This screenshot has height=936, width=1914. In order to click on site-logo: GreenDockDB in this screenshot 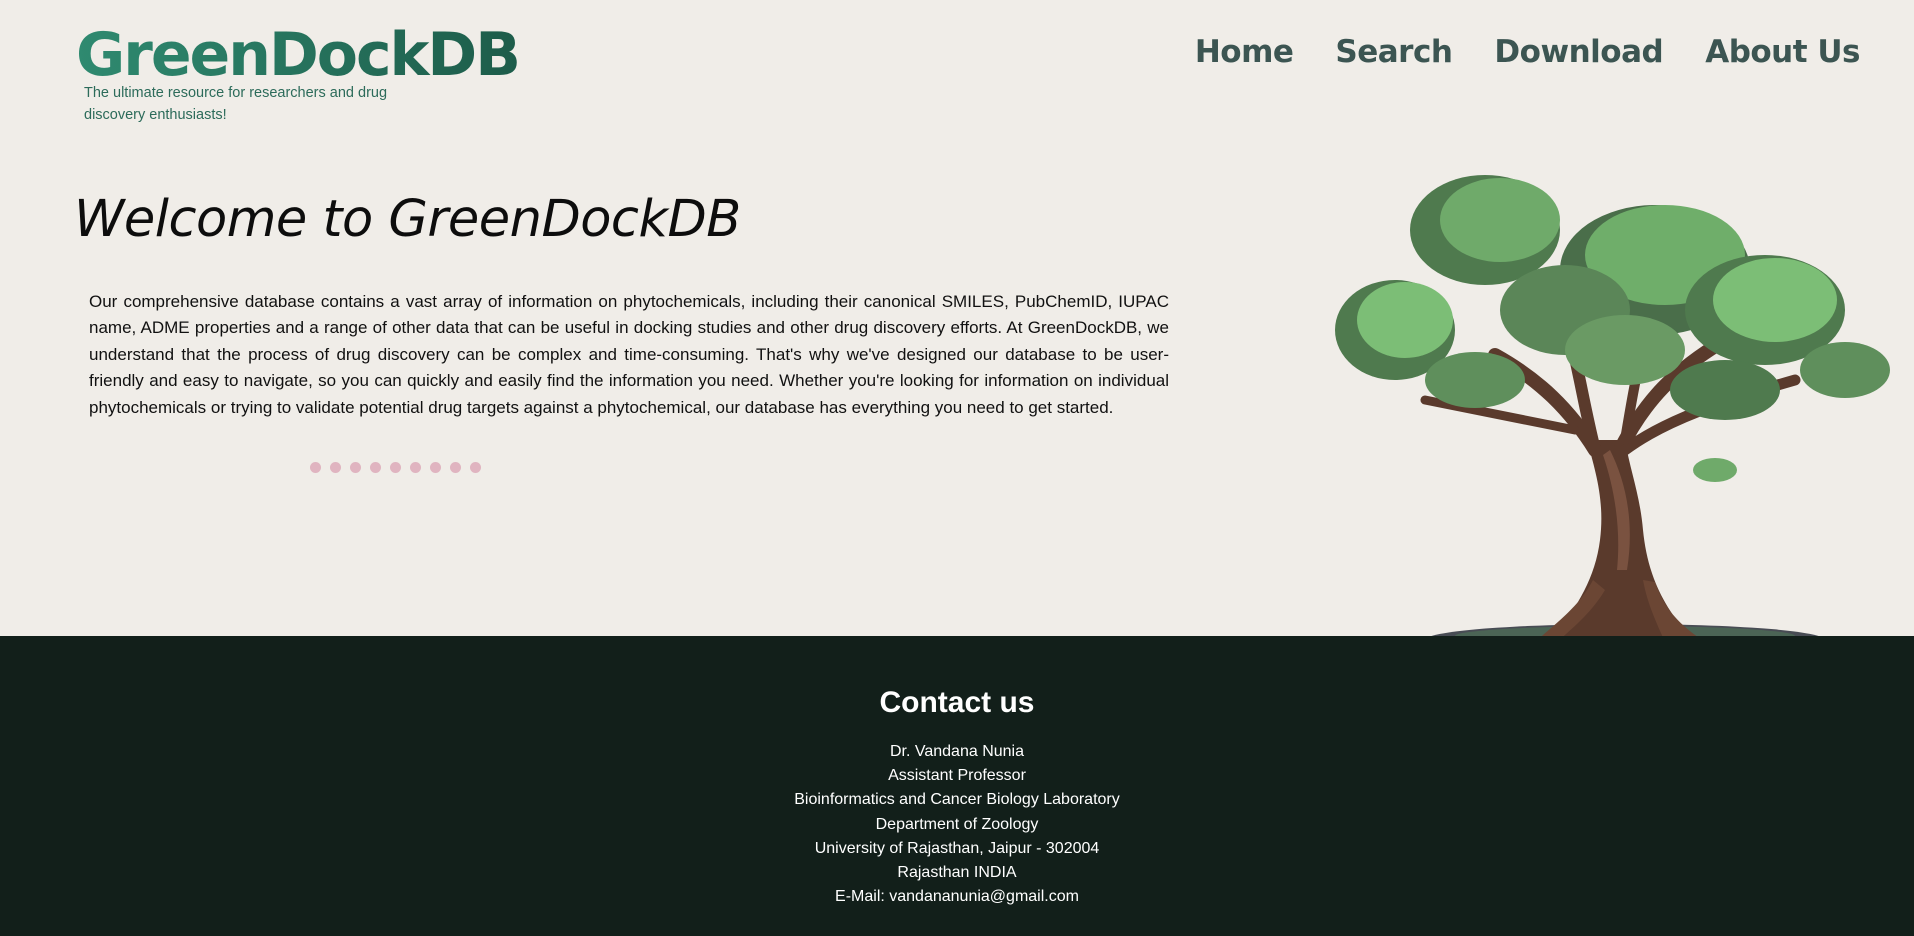, I will do `click(298, 55)`.